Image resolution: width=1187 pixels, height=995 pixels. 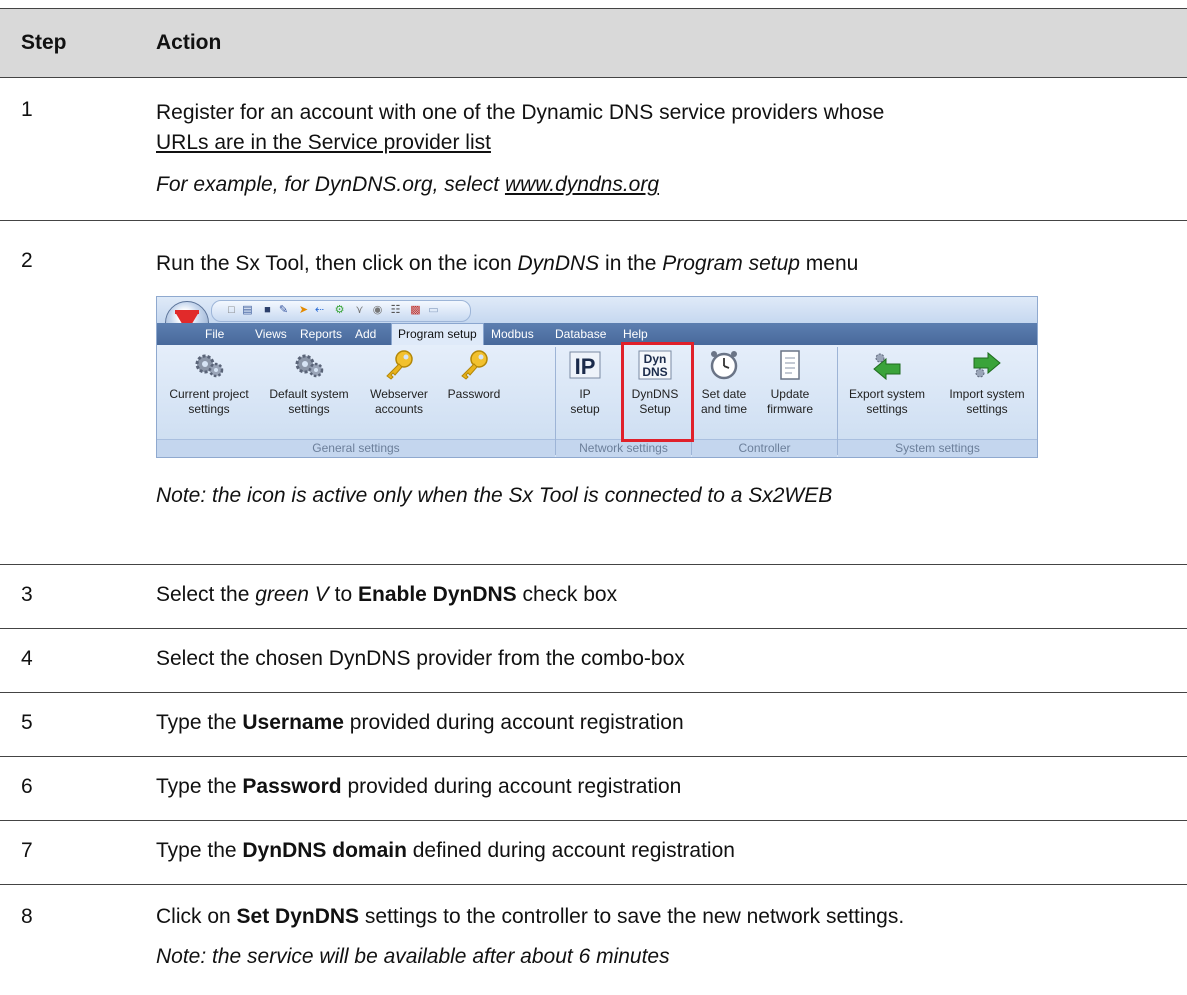 I want to click on step-number: 2, so click(x=27, y=260).